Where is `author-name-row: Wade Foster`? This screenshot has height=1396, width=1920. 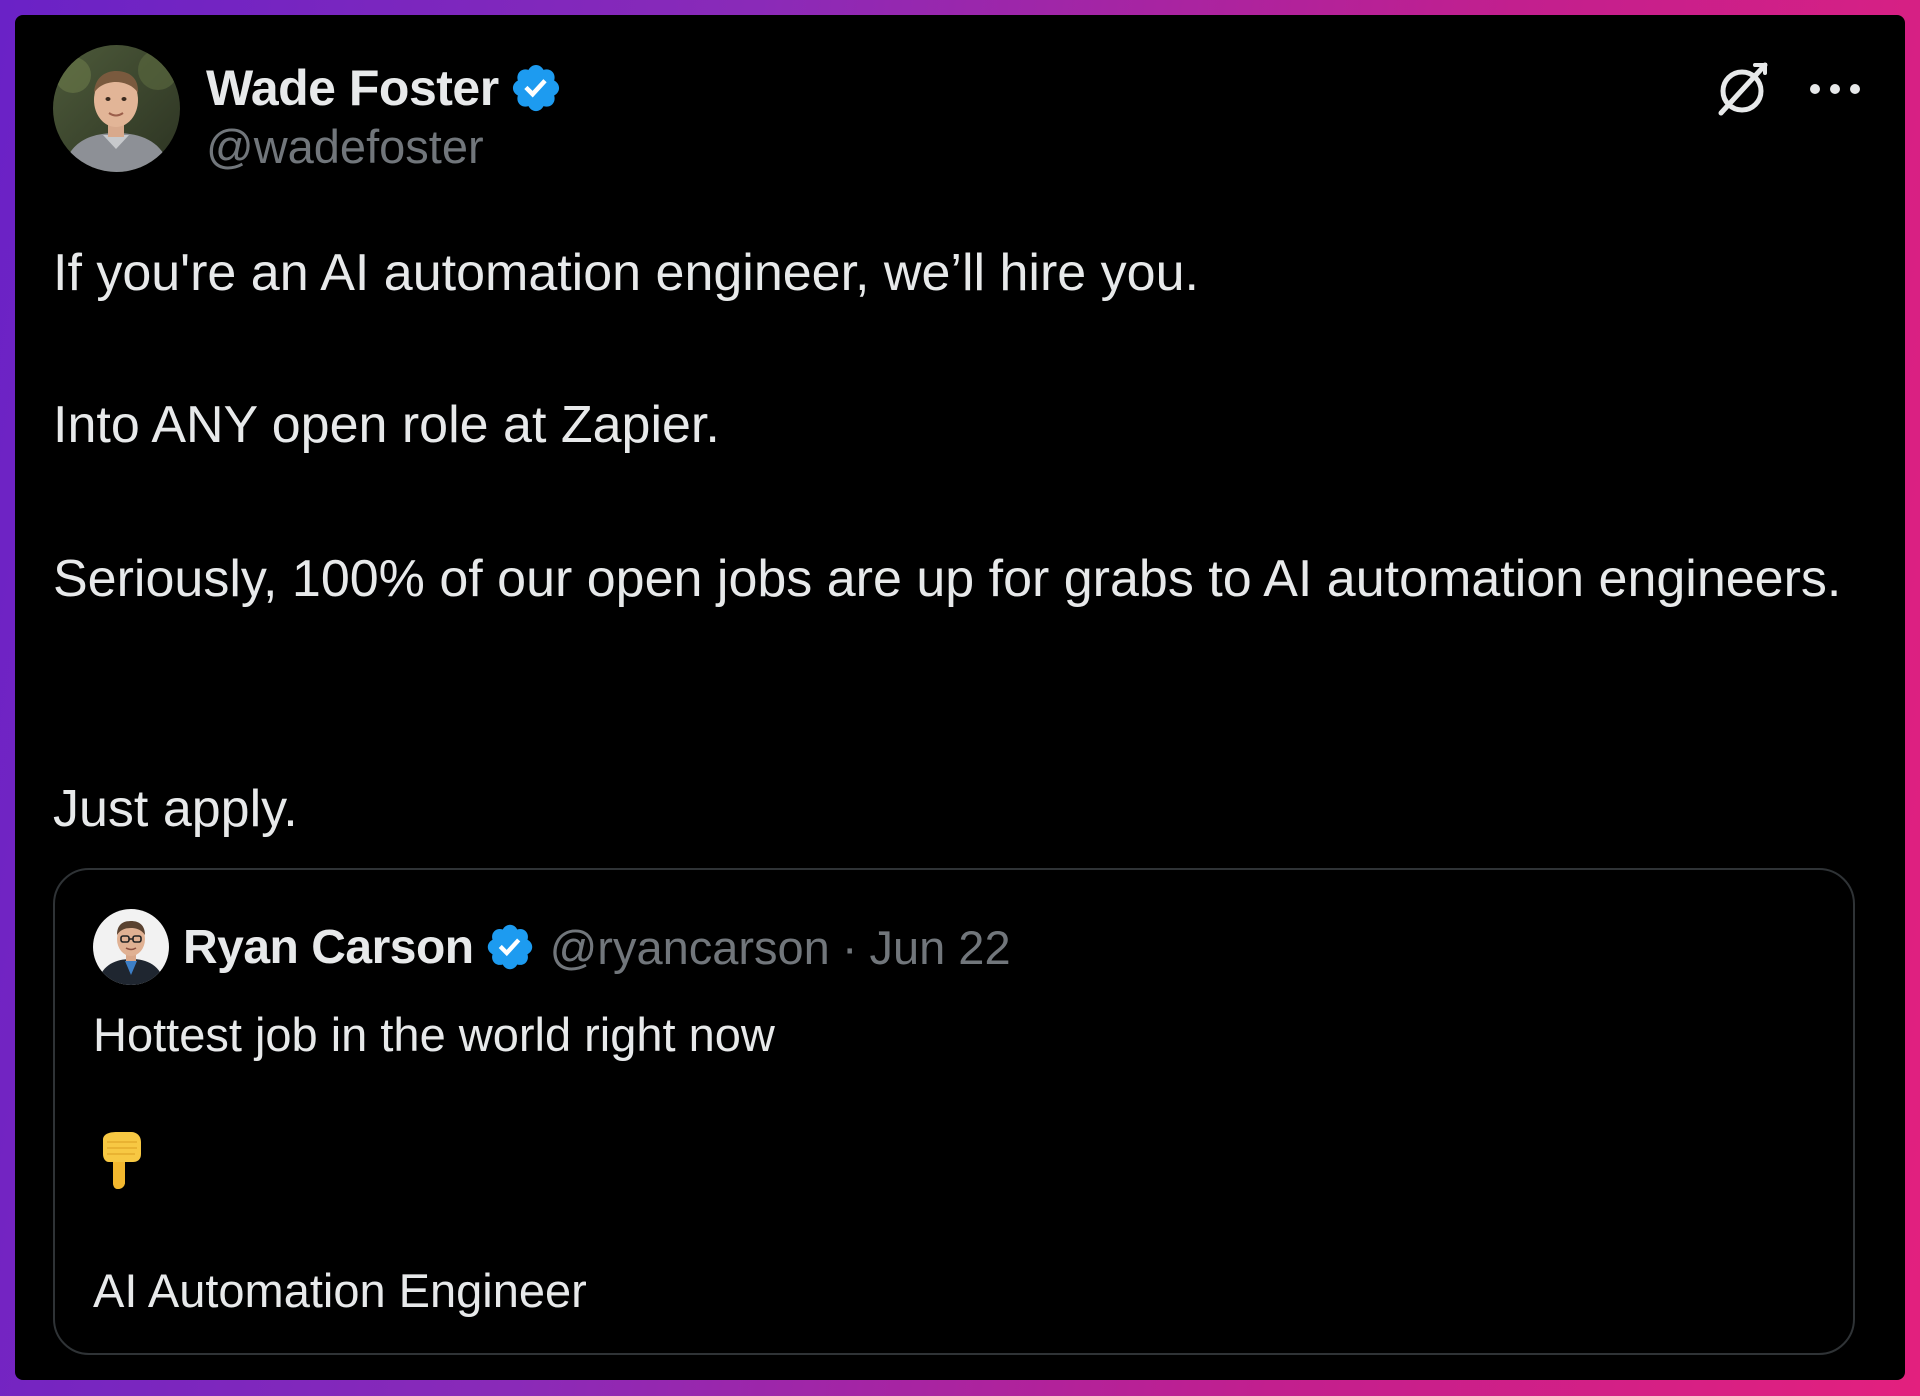 author-name-row: Wade Foster is located at coordinates (384, 88).